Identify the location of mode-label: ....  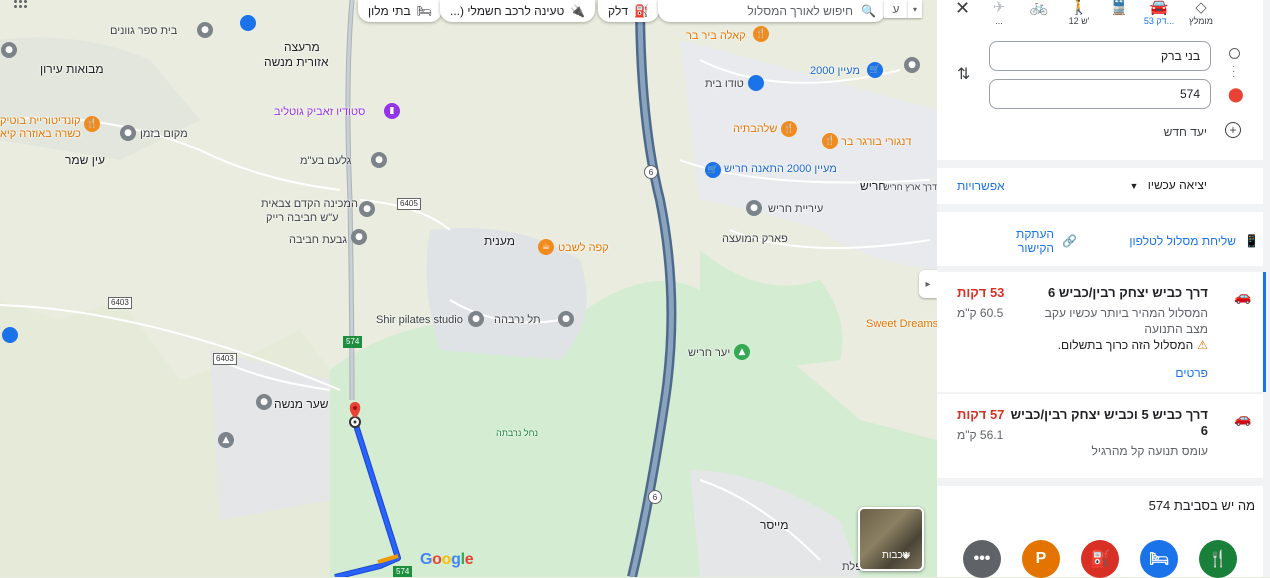
(999, 21).